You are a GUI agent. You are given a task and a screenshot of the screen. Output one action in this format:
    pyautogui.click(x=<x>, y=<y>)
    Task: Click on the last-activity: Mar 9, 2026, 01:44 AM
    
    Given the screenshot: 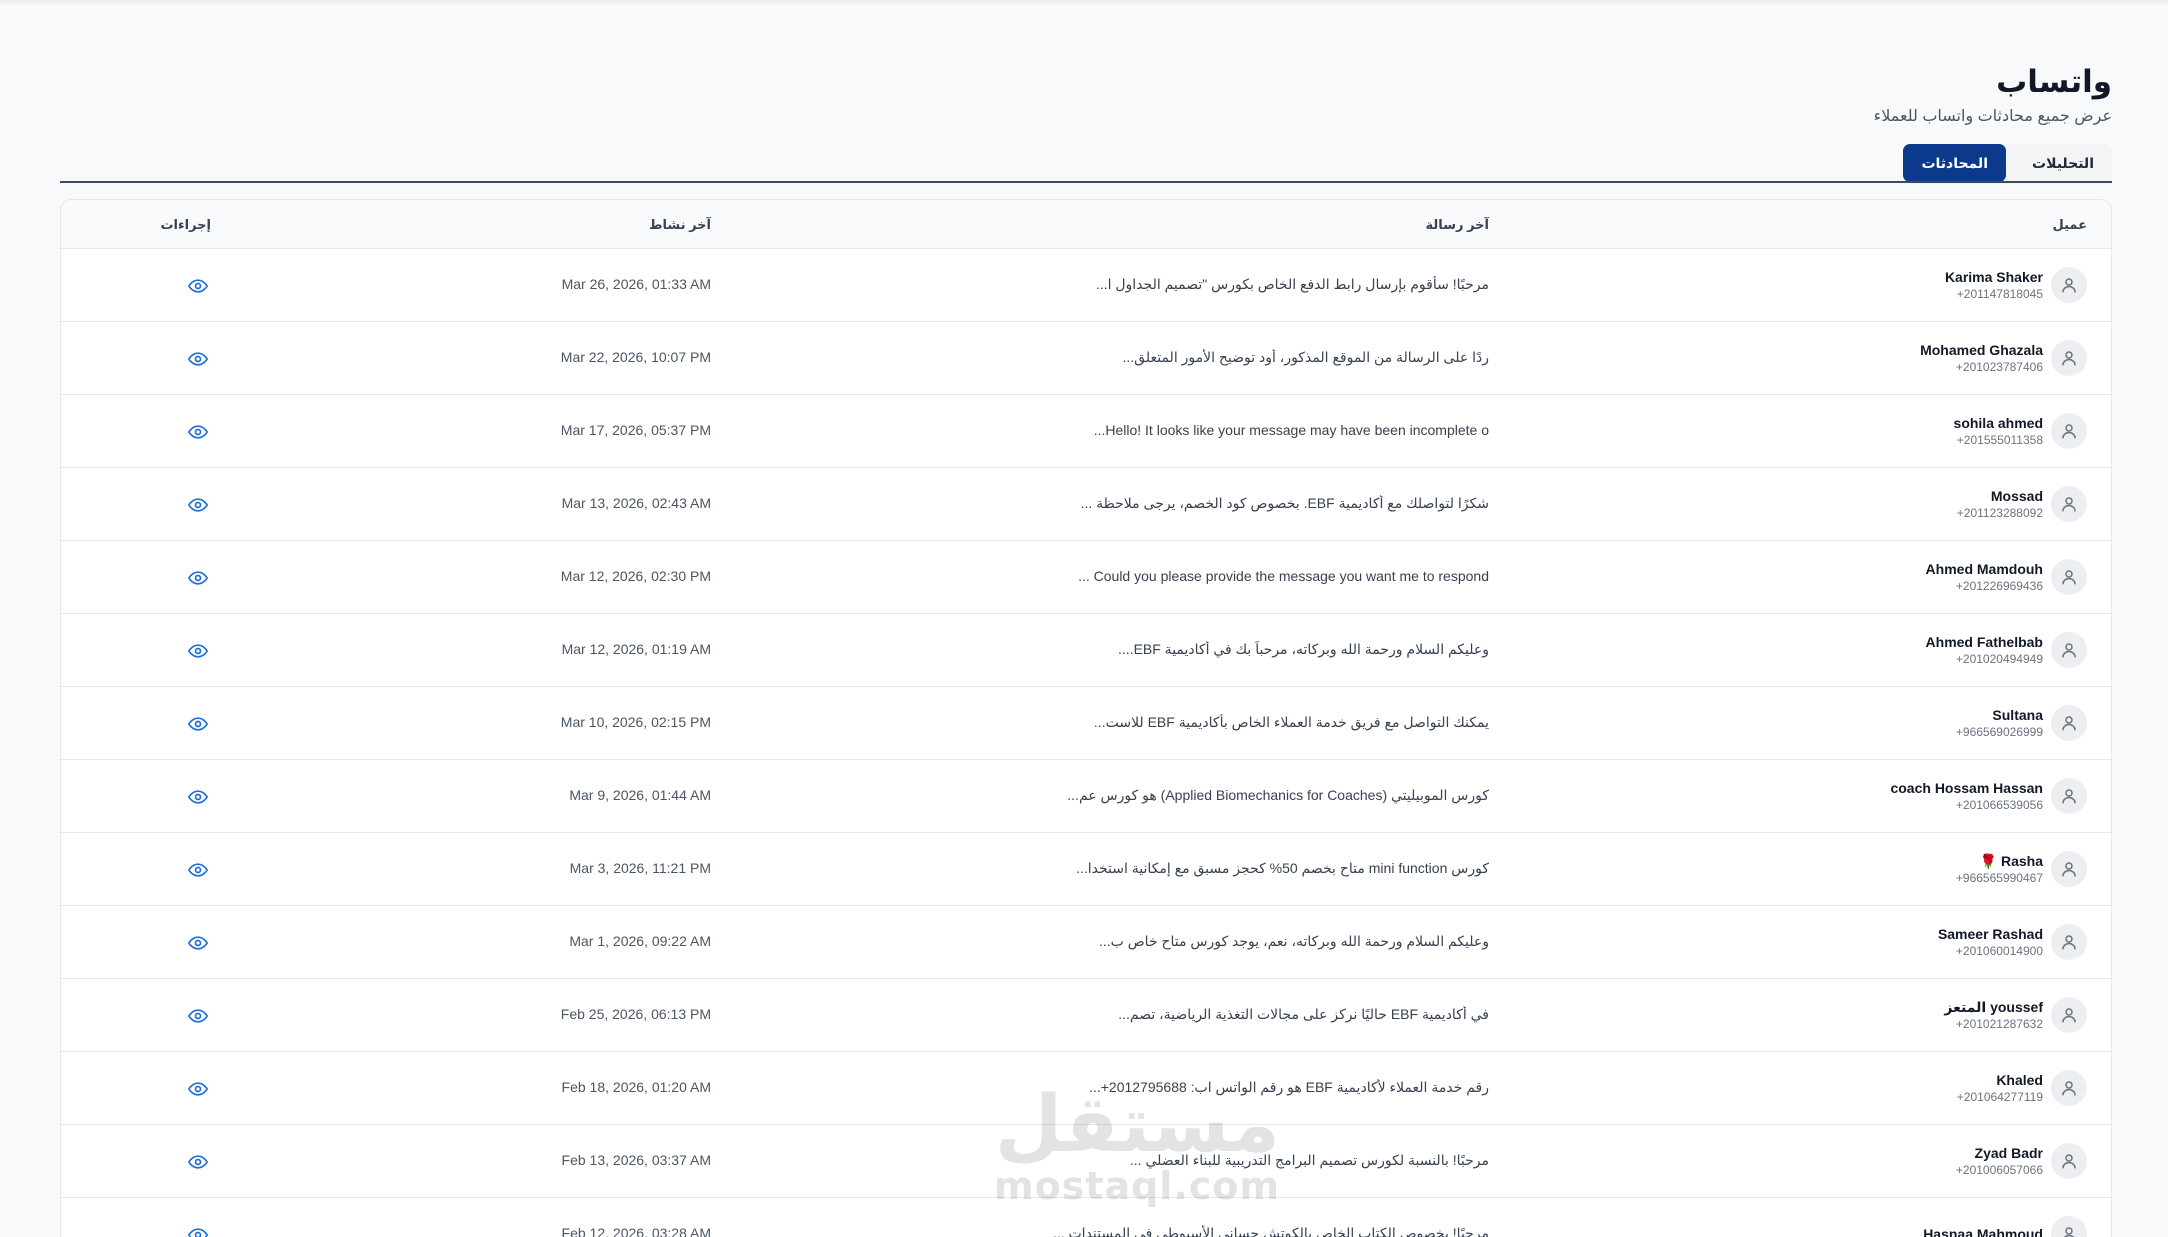 What is the action you would take?
    pyautogui.click(x=640, y=795)
    